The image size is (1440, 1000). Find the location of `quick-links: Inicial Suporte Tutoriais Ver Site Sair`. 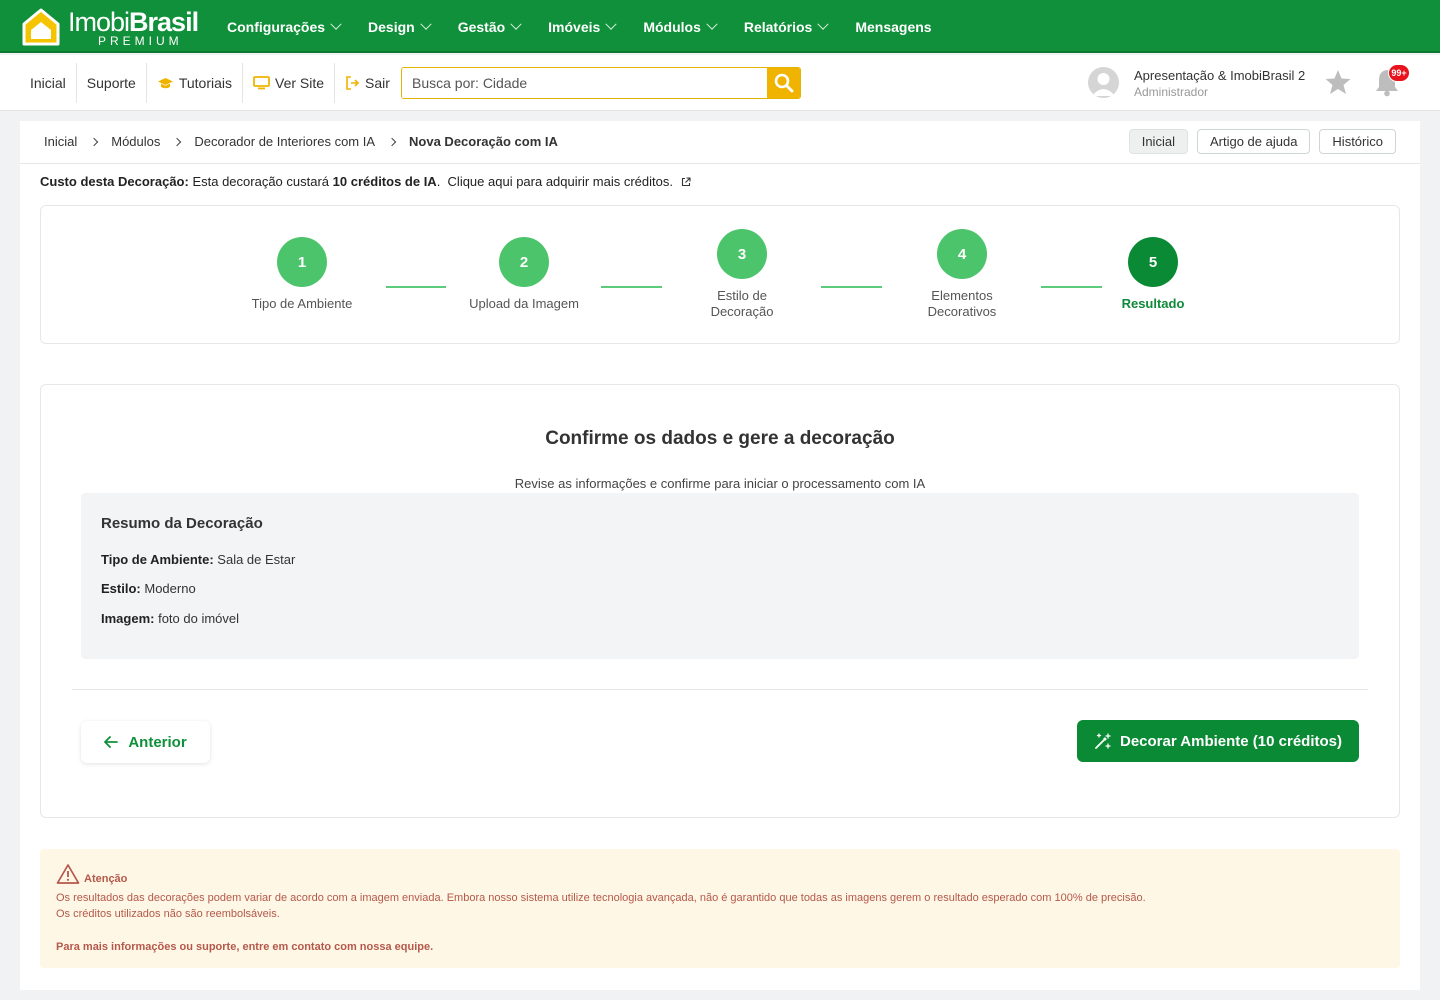

quick-links: Inicial Suporte Tutoriais Ver Site Sair is located at coordinates (210, 83).